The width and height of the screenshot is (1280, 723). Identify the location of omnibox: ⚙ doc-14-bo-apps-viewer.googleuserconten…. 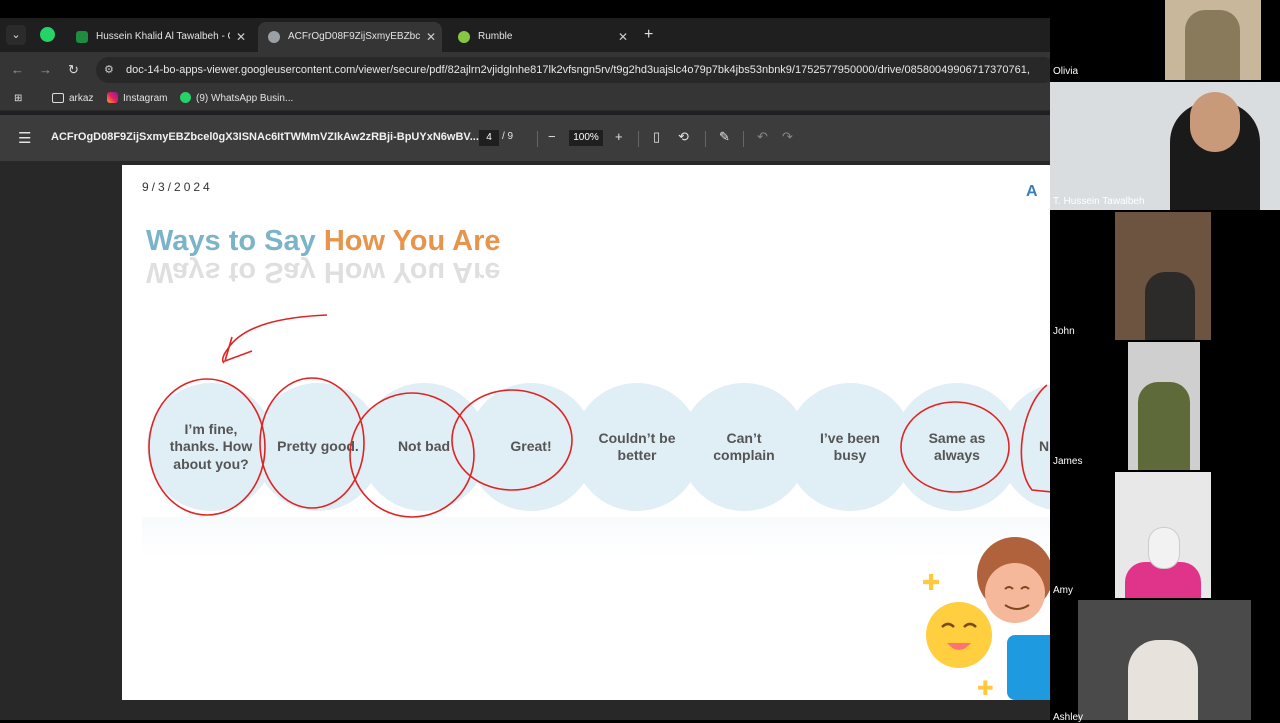
(573, 70).